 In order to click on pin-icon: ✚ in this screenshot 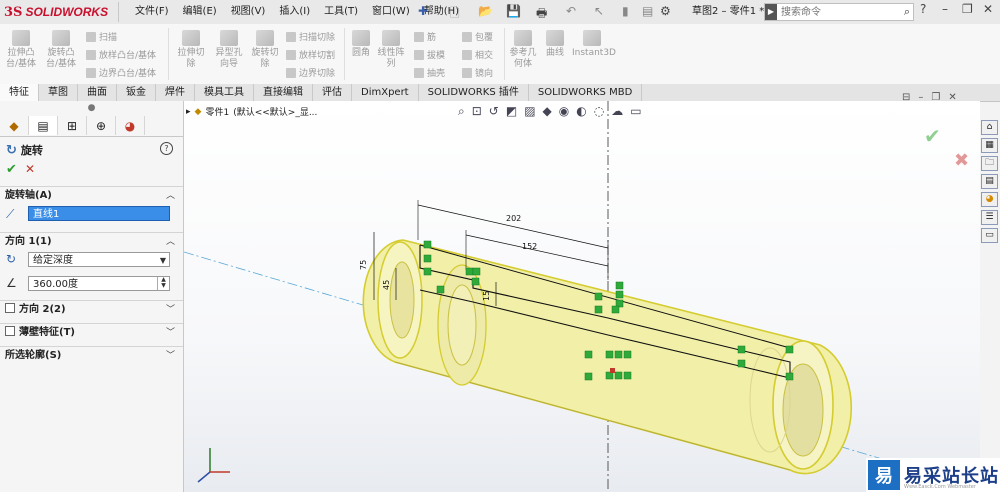, I will do `click(423, 11)`.